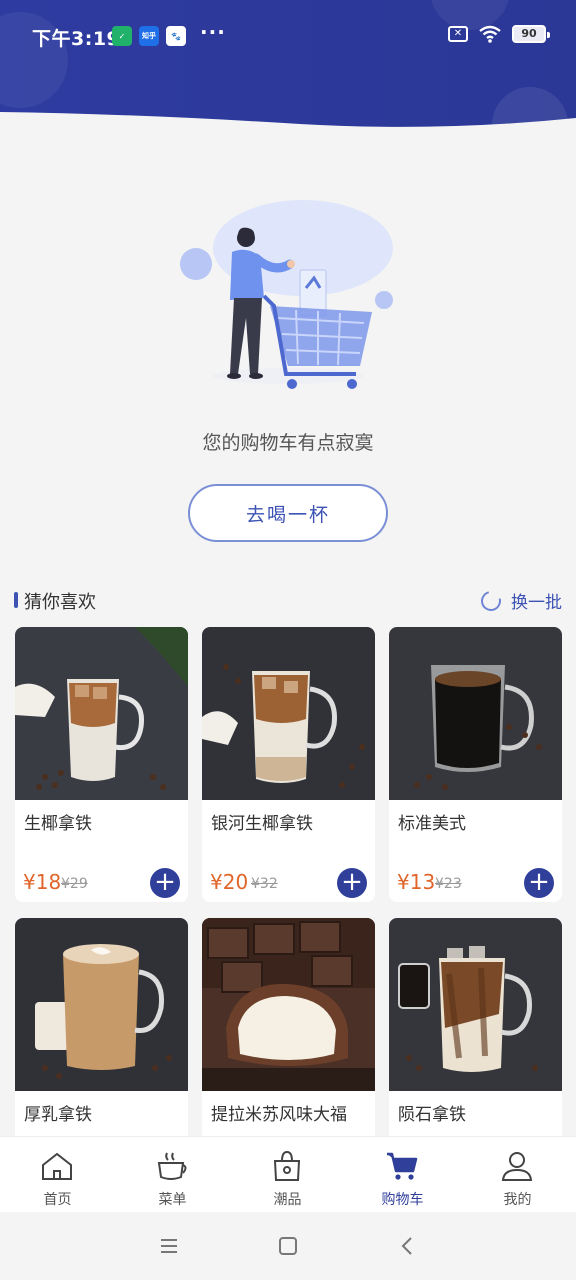 Image resolution: width=576 pixels, height=1280 pixels. What do you see at coordinates (279, 1115) in the screenshot?
I see `product-name: 提拉米苏风味大福` at bounding box center [279, 1115].